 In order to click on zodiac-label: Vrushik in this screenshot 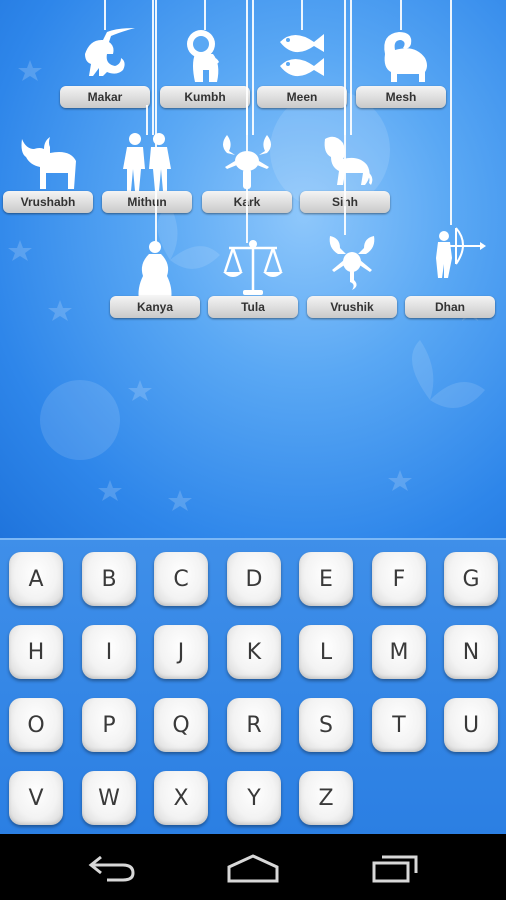, I will do `click(352, 307)`.